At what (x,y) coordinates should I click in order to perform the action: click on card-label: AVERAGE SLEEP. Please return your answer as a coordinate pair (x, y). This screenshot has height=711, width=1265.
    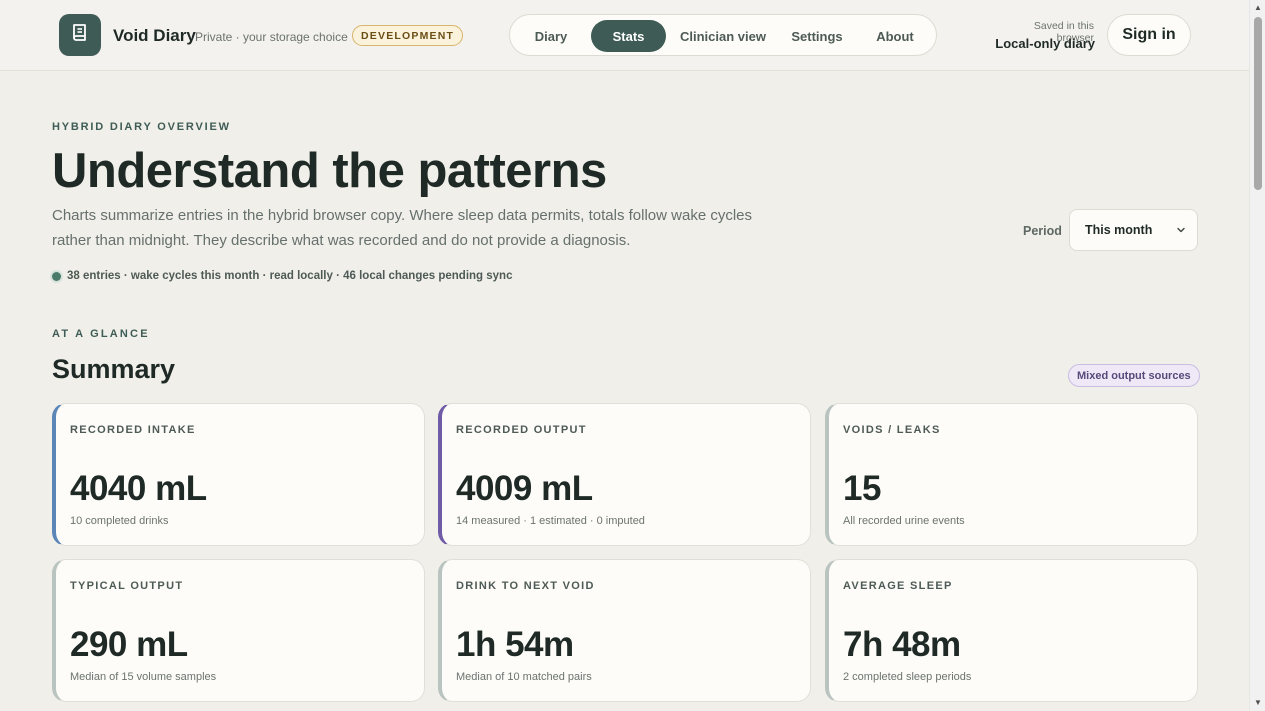
    Looking at the image, I should click on (898, 586).